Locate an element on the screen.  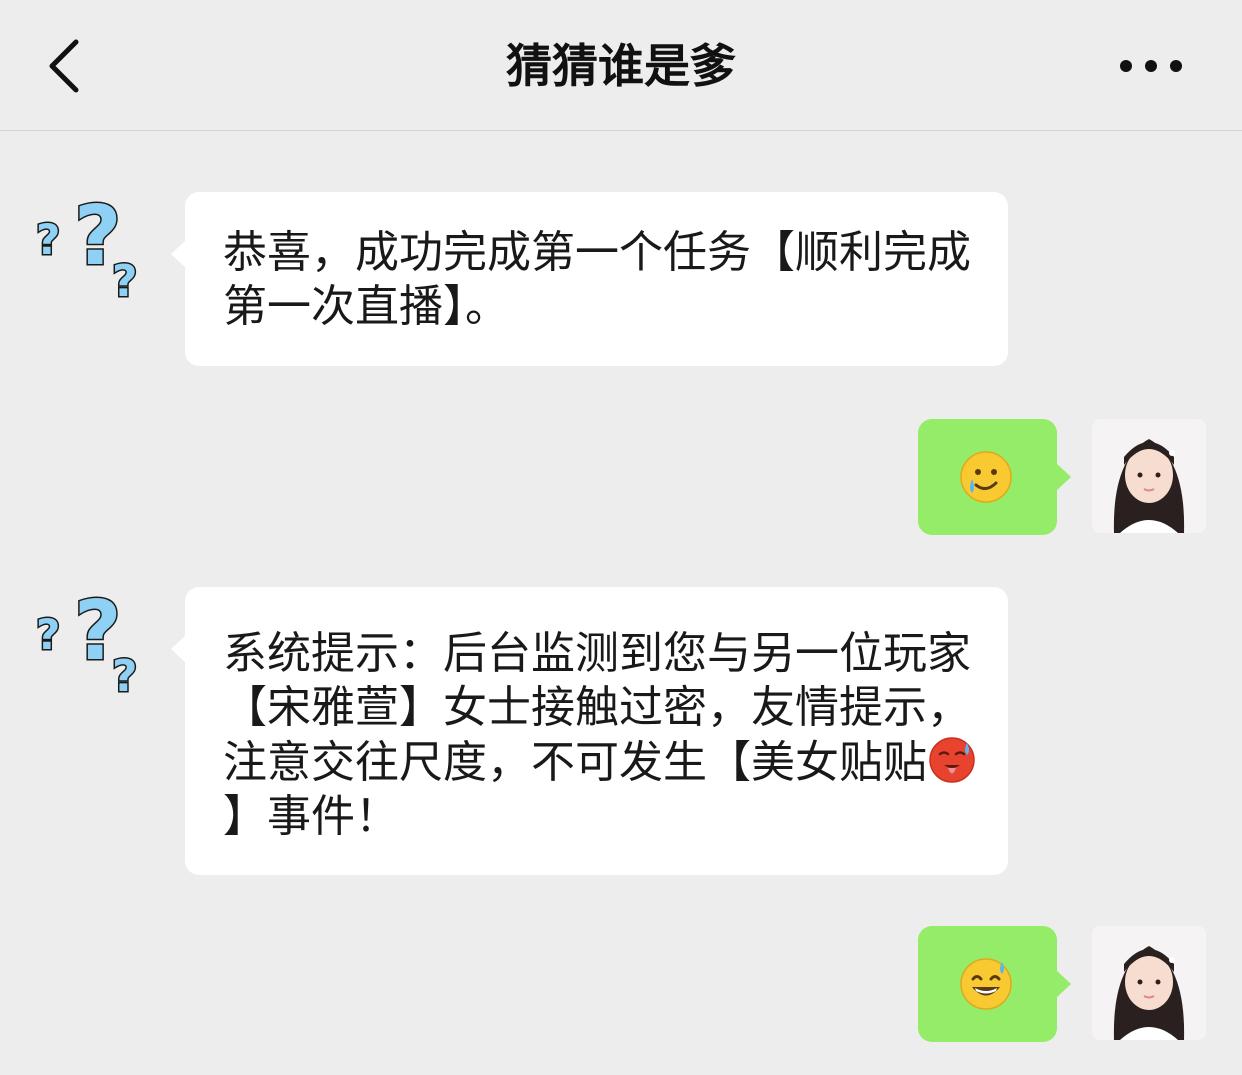
more-dots-icon is located at coordinates (1151, 66).